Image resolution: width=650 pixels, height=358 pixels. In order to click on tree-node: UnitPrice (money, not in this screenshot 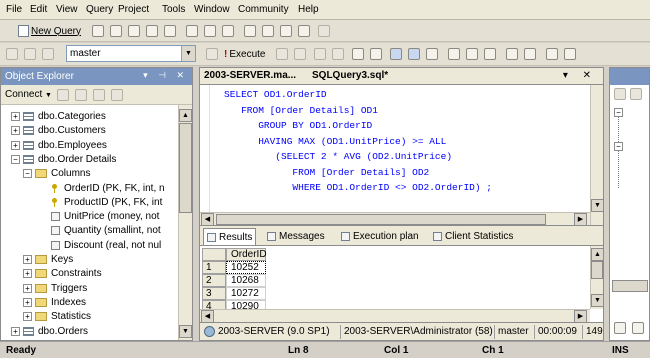, I will do `click(105, 216)`.